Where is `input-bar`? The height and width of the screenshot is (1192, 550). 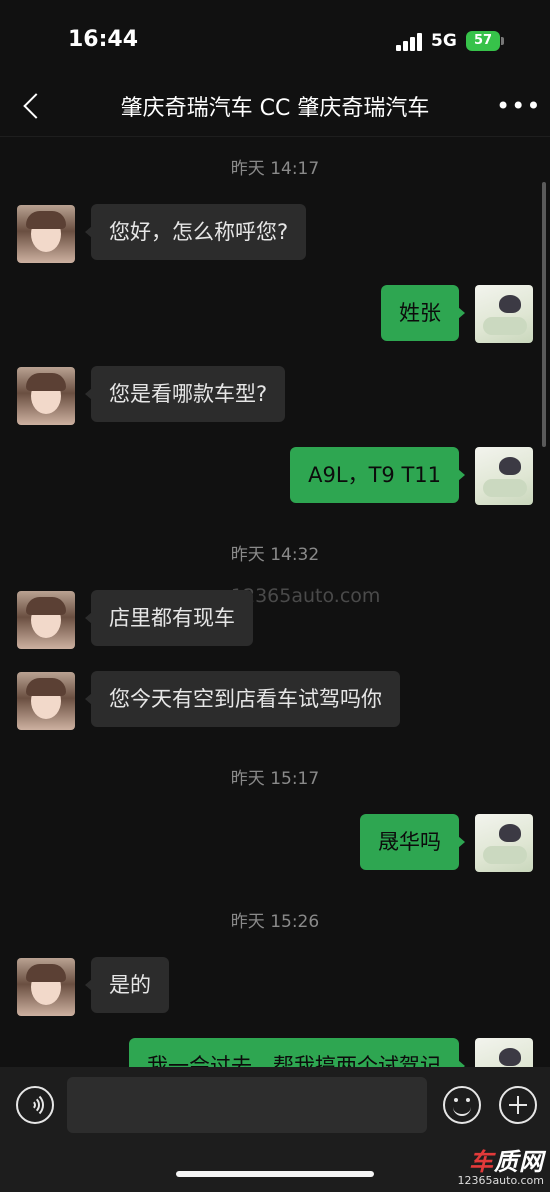 input-bar is located at coordinates (275, 1109).